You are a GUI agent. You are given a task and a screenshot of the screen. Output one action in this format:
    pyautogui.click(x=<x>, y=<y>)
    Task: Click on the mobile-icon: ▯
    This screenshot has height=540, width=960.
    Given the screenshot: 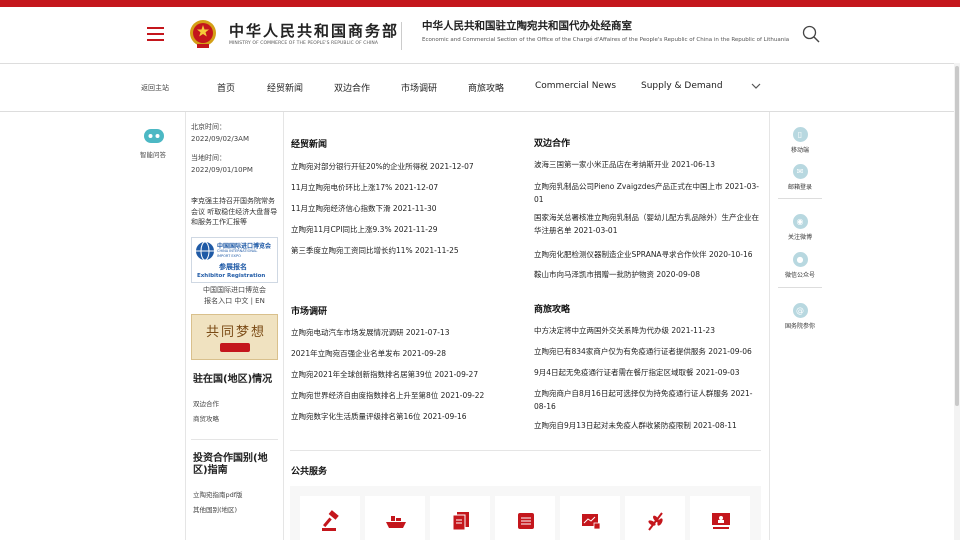 What is the action you would take?
    pyautogui.click(x=800, y=134)
    